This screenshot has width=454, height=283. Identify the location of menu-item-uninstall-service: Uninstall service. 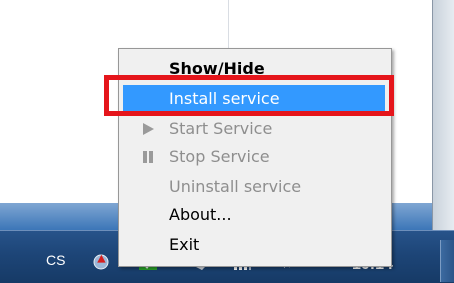
(254, 187).